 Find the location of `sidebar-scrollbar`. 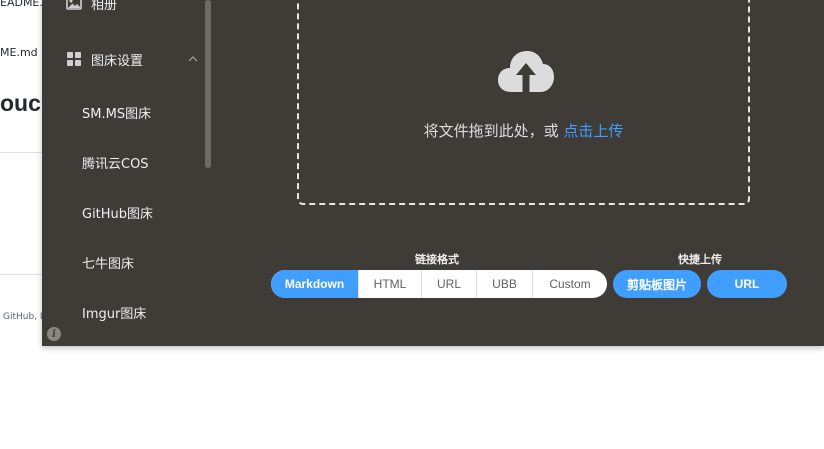

sidebar-scrollbar is located at coordinates (208, 84).